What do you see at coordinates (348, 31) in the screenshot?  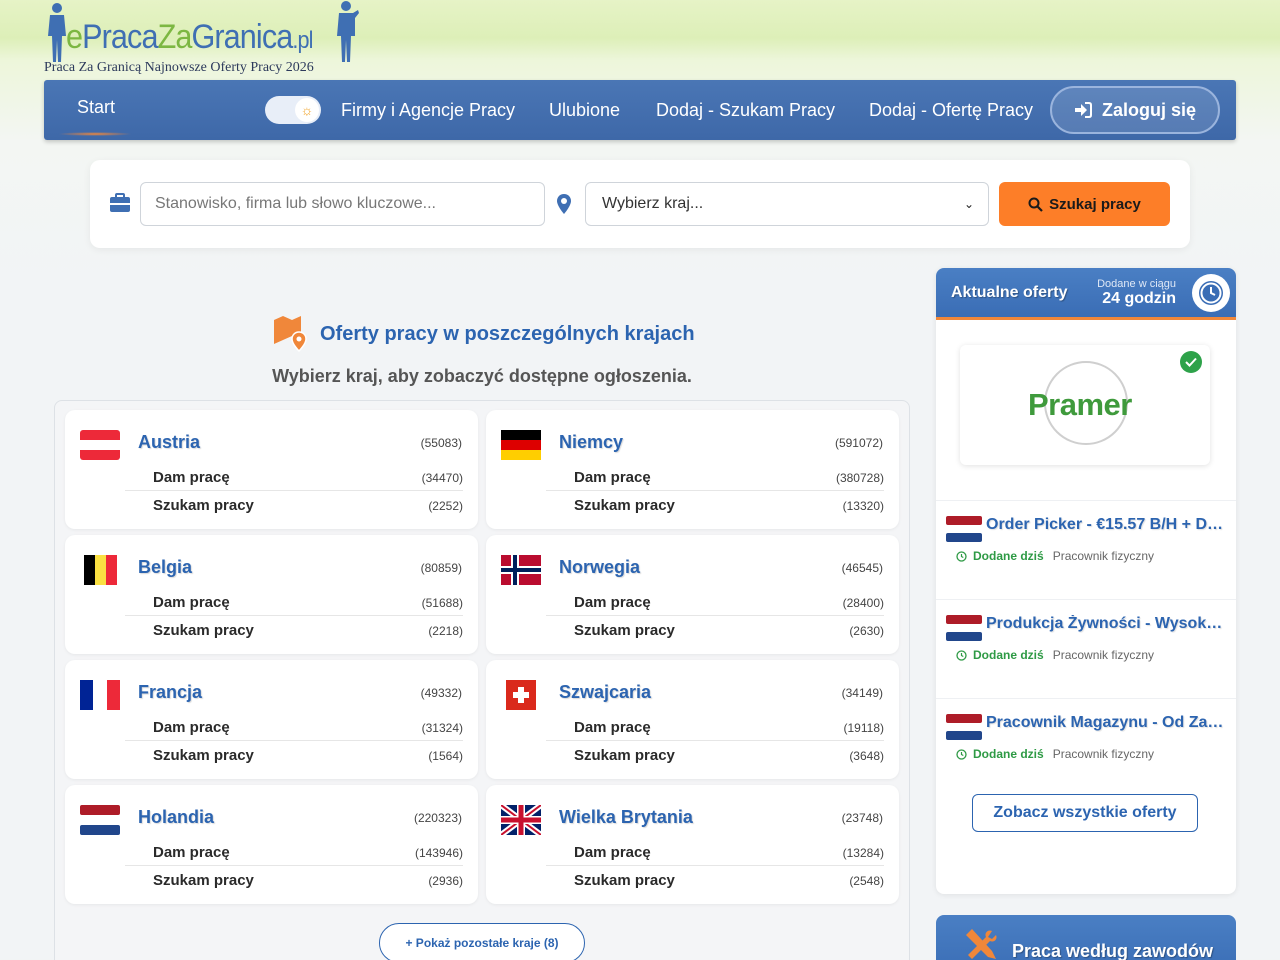 I see `person-right-icon` at bounding box center [348, 31].